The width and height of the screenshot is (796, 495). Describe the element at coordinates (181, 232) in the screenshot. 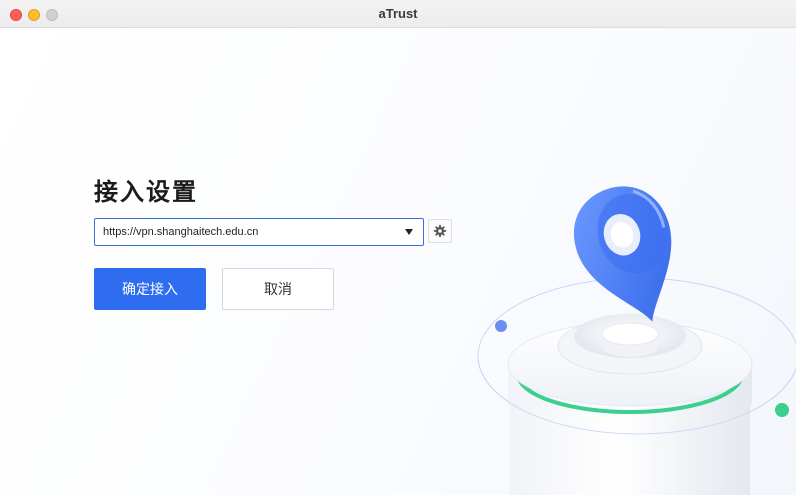

I see `server-url-value: https://vpn.shanghaitech.edu.cn` at that location.